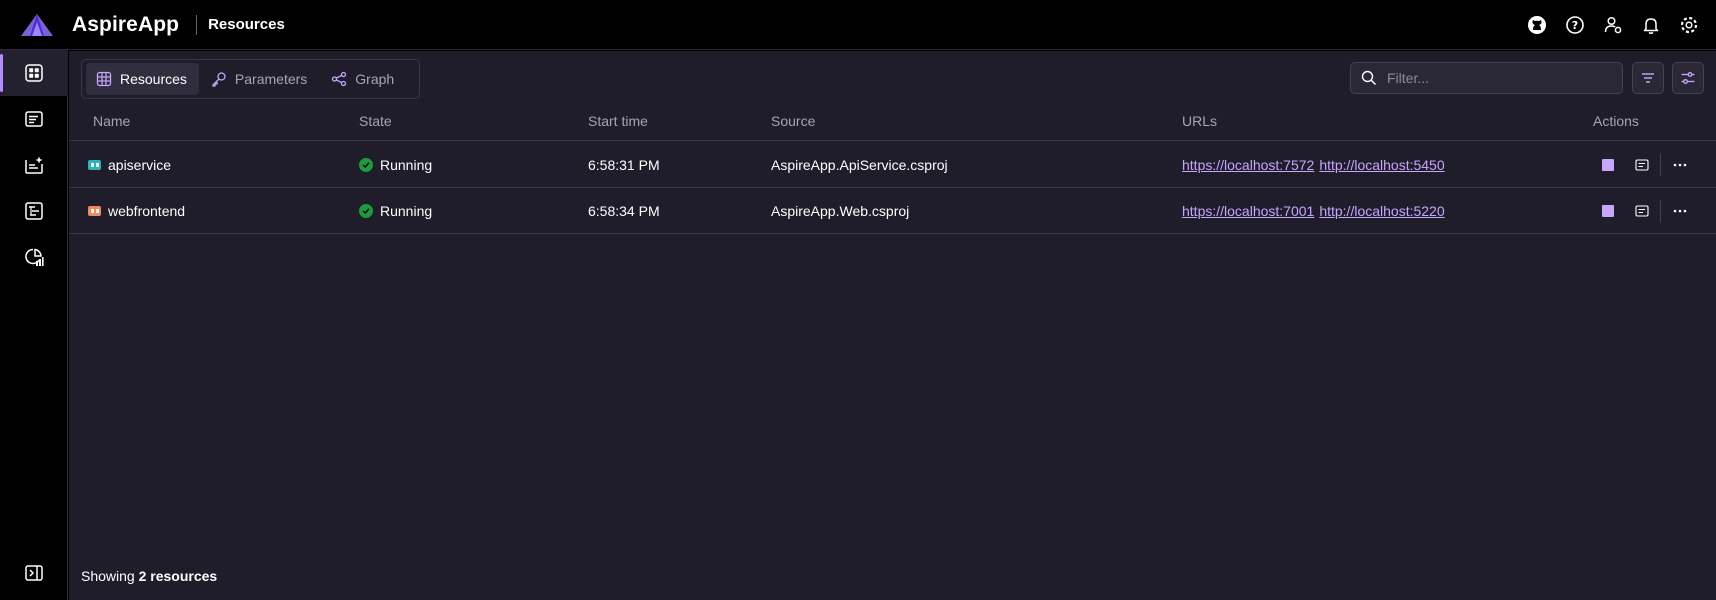 This screenshot has width=1716, height=600. I want to click on search-icon, so click(1369, 78).